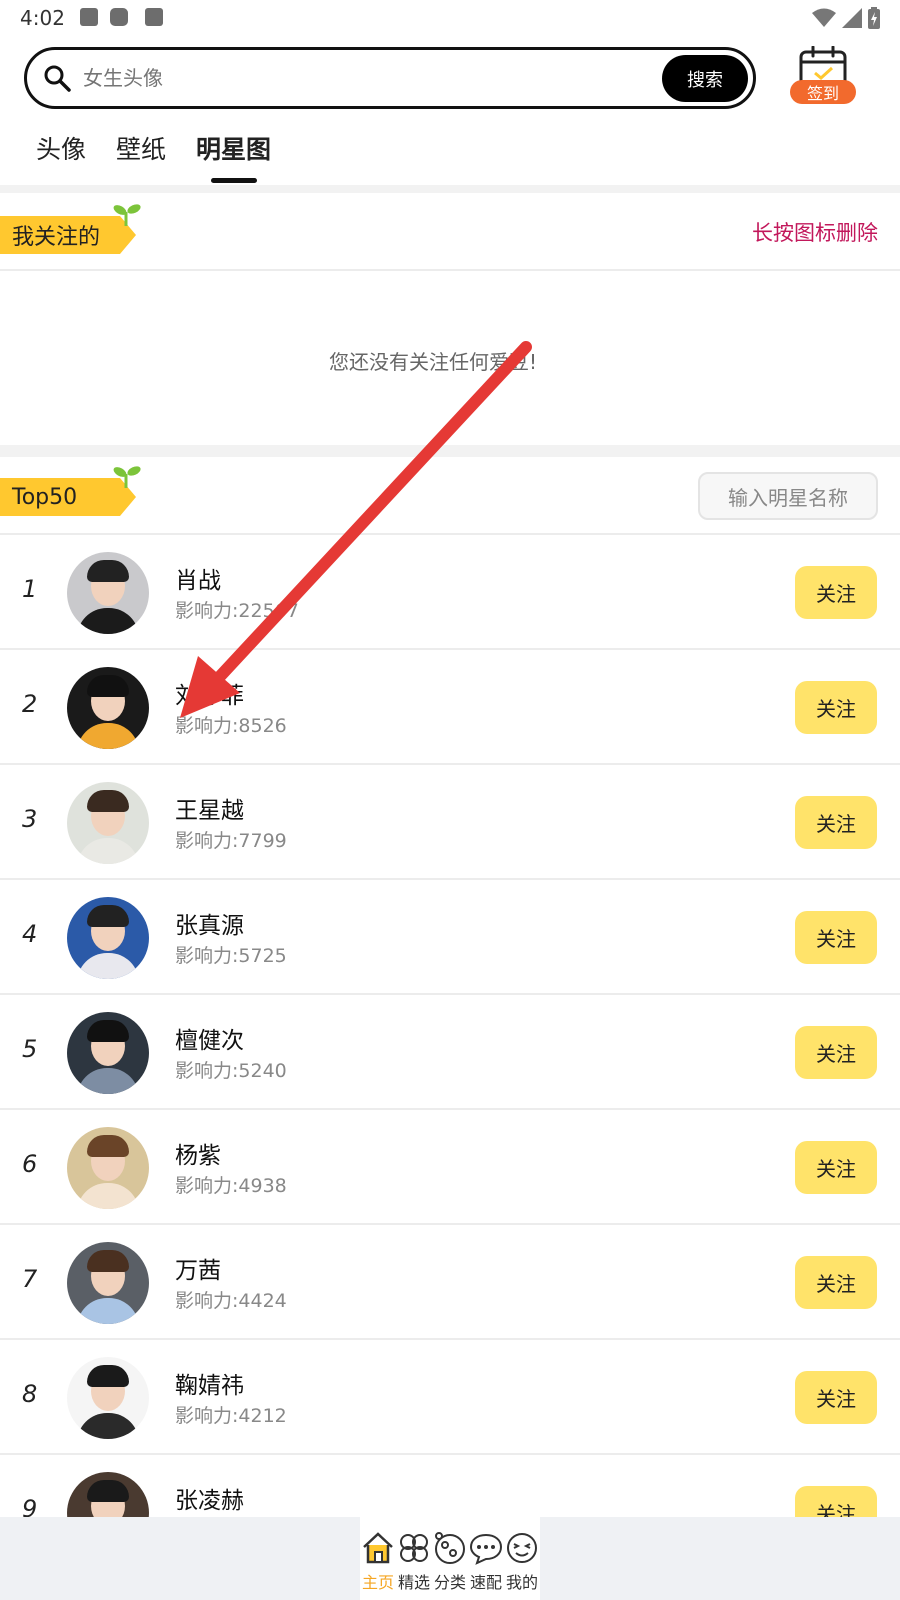 The height and width of the screenshot is (1600, 900). I want to click on battery-icon, so click(874, 18).